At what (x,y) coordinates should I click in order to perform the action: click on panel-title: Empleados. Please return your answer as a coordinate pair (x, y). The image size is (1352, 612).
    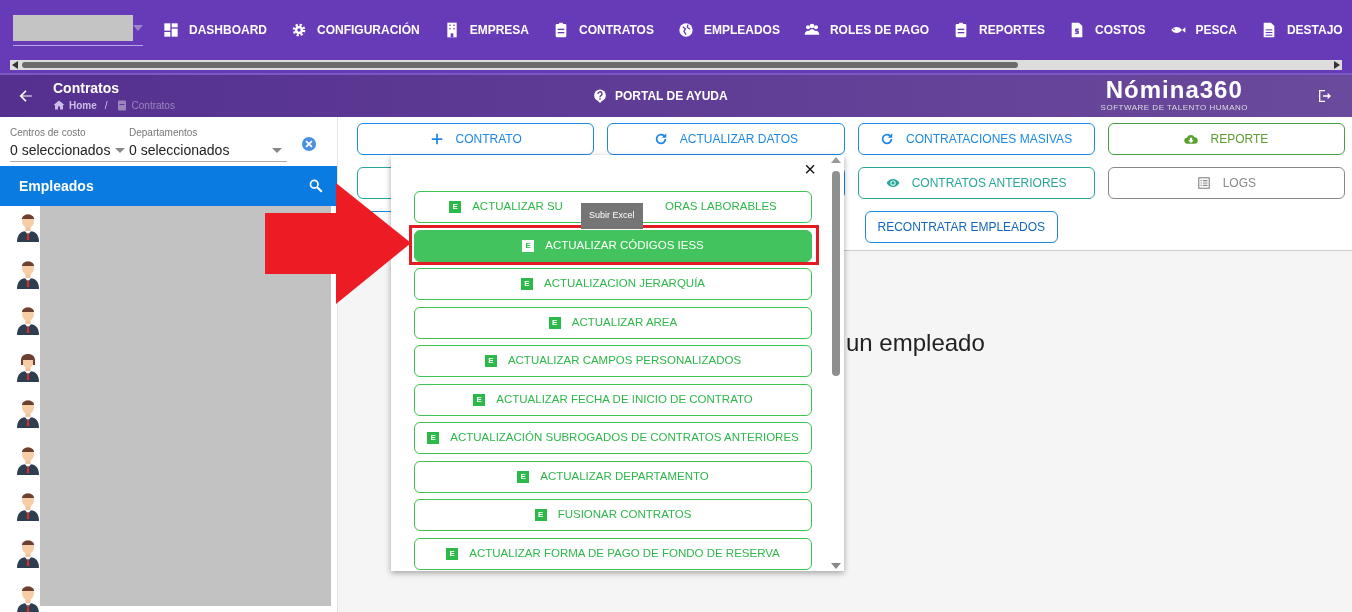
    Looking at the image, I should click on (56, 186).